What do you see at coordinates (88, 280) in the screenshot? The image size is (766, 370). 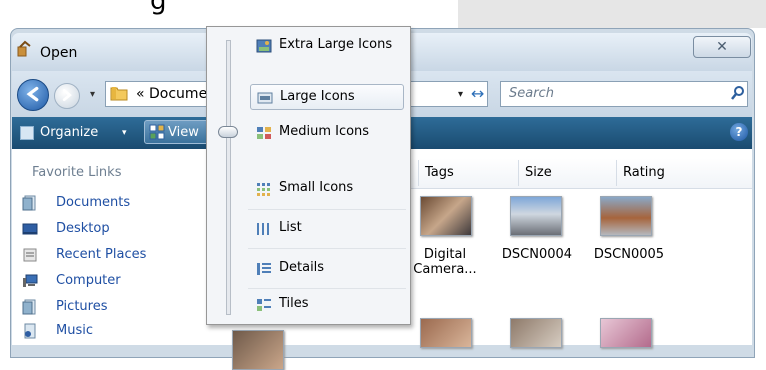 I see `sidebar-item-label: Computer` at bounding box center [88, 280].